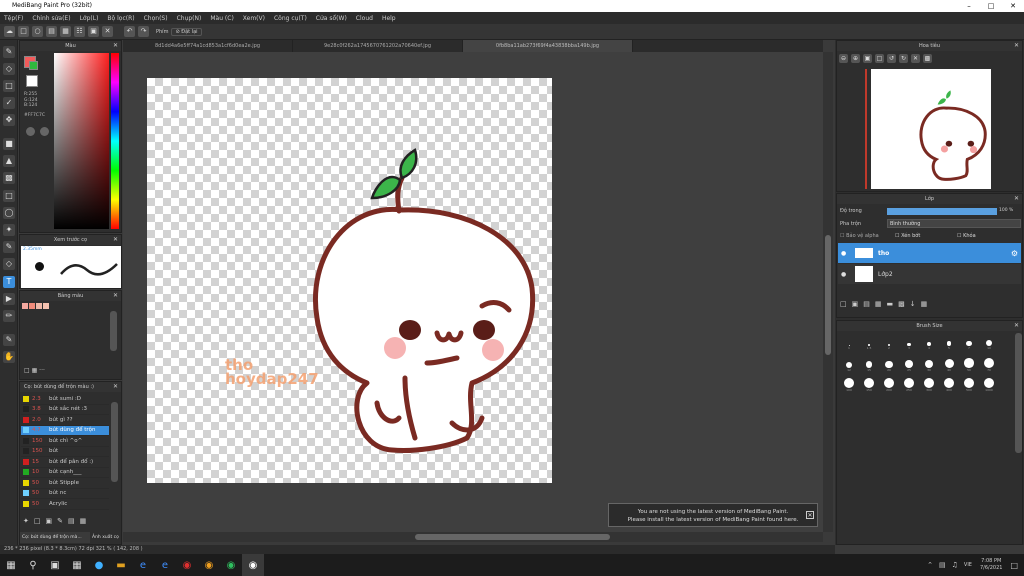 The width and height of the screenshot is (1024, 576). Describe the element at coordinates (65, 473) in the screenshot. I see `brush-list-item: 10 bút cạnh___` at that location.